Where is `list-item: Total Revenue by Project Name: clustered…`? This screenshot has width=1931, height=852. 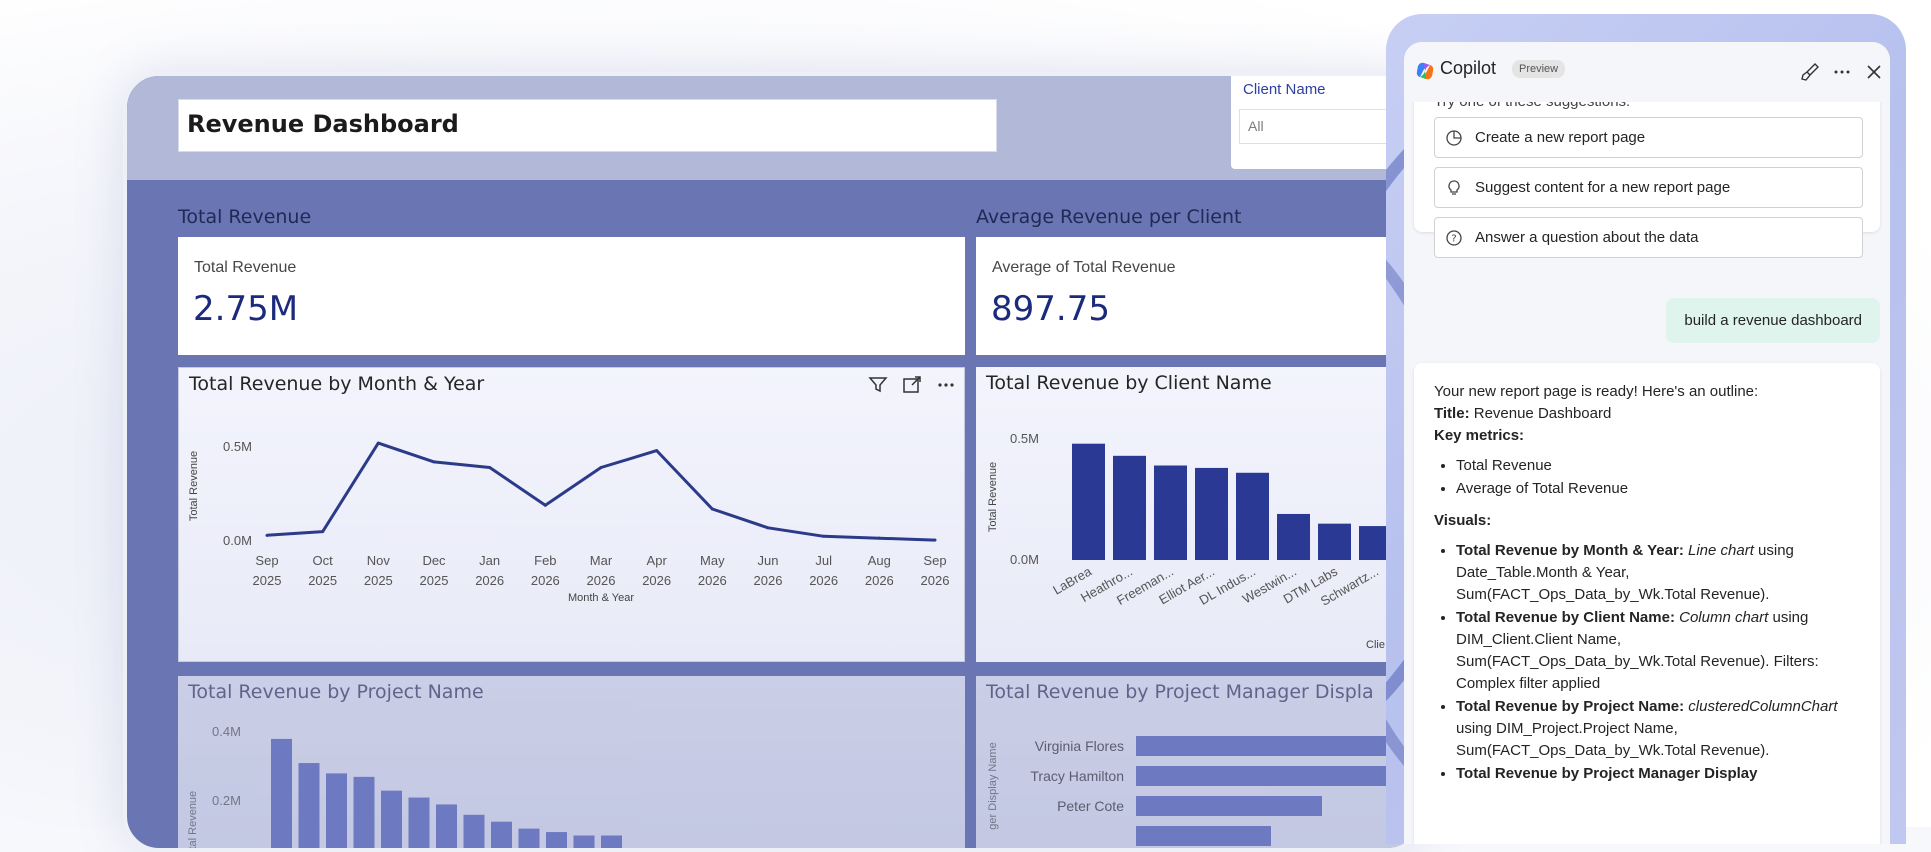 list-item: Total Revenue by Project Name: clustered… is located at coordinates (1658, 729).